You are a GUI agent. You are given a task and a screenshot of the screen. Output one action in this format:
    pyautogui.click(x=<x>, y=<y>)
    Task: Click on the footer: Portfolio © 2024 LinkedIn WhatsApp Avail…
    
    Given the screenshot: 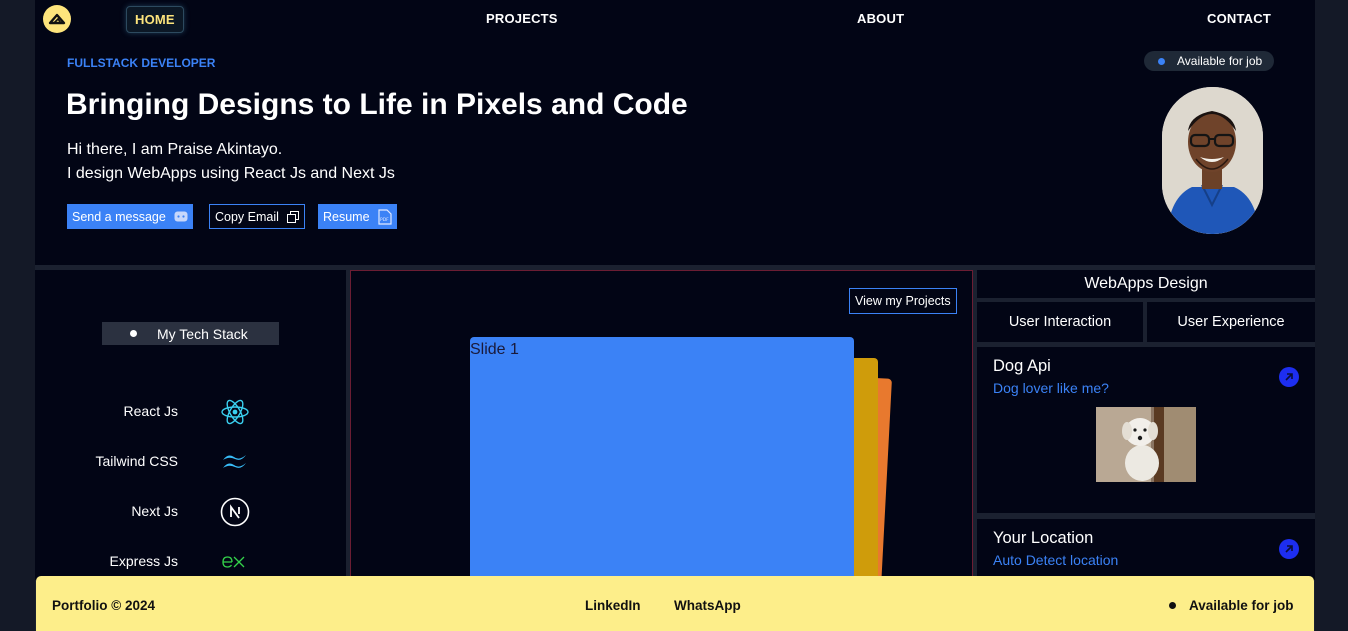 What is the action you would take?
    pyautogui.click(x=675, y=603)
    